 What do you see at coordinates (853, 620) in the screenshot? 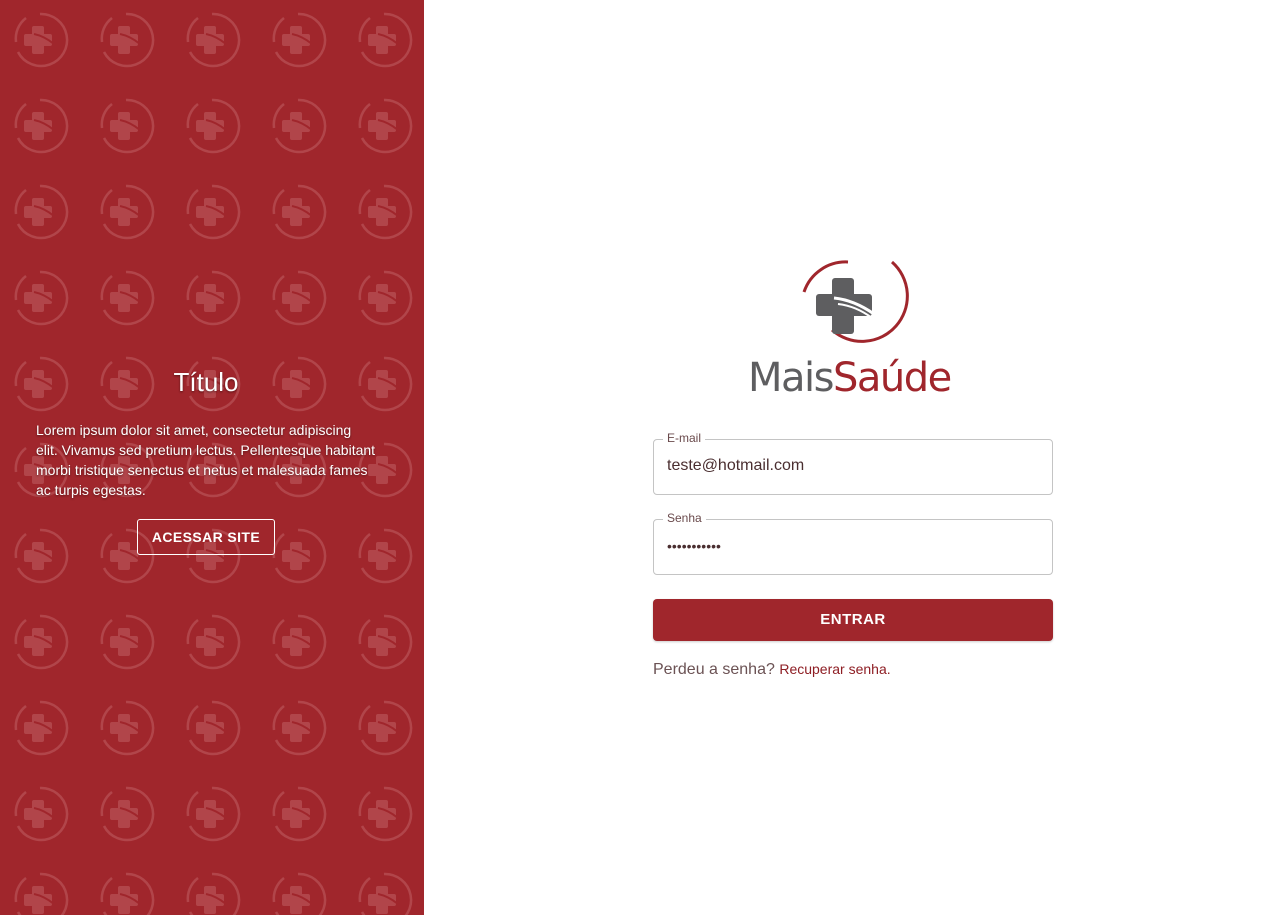
I see `login-button: ENTRAR` at bounding box center [853, 620].